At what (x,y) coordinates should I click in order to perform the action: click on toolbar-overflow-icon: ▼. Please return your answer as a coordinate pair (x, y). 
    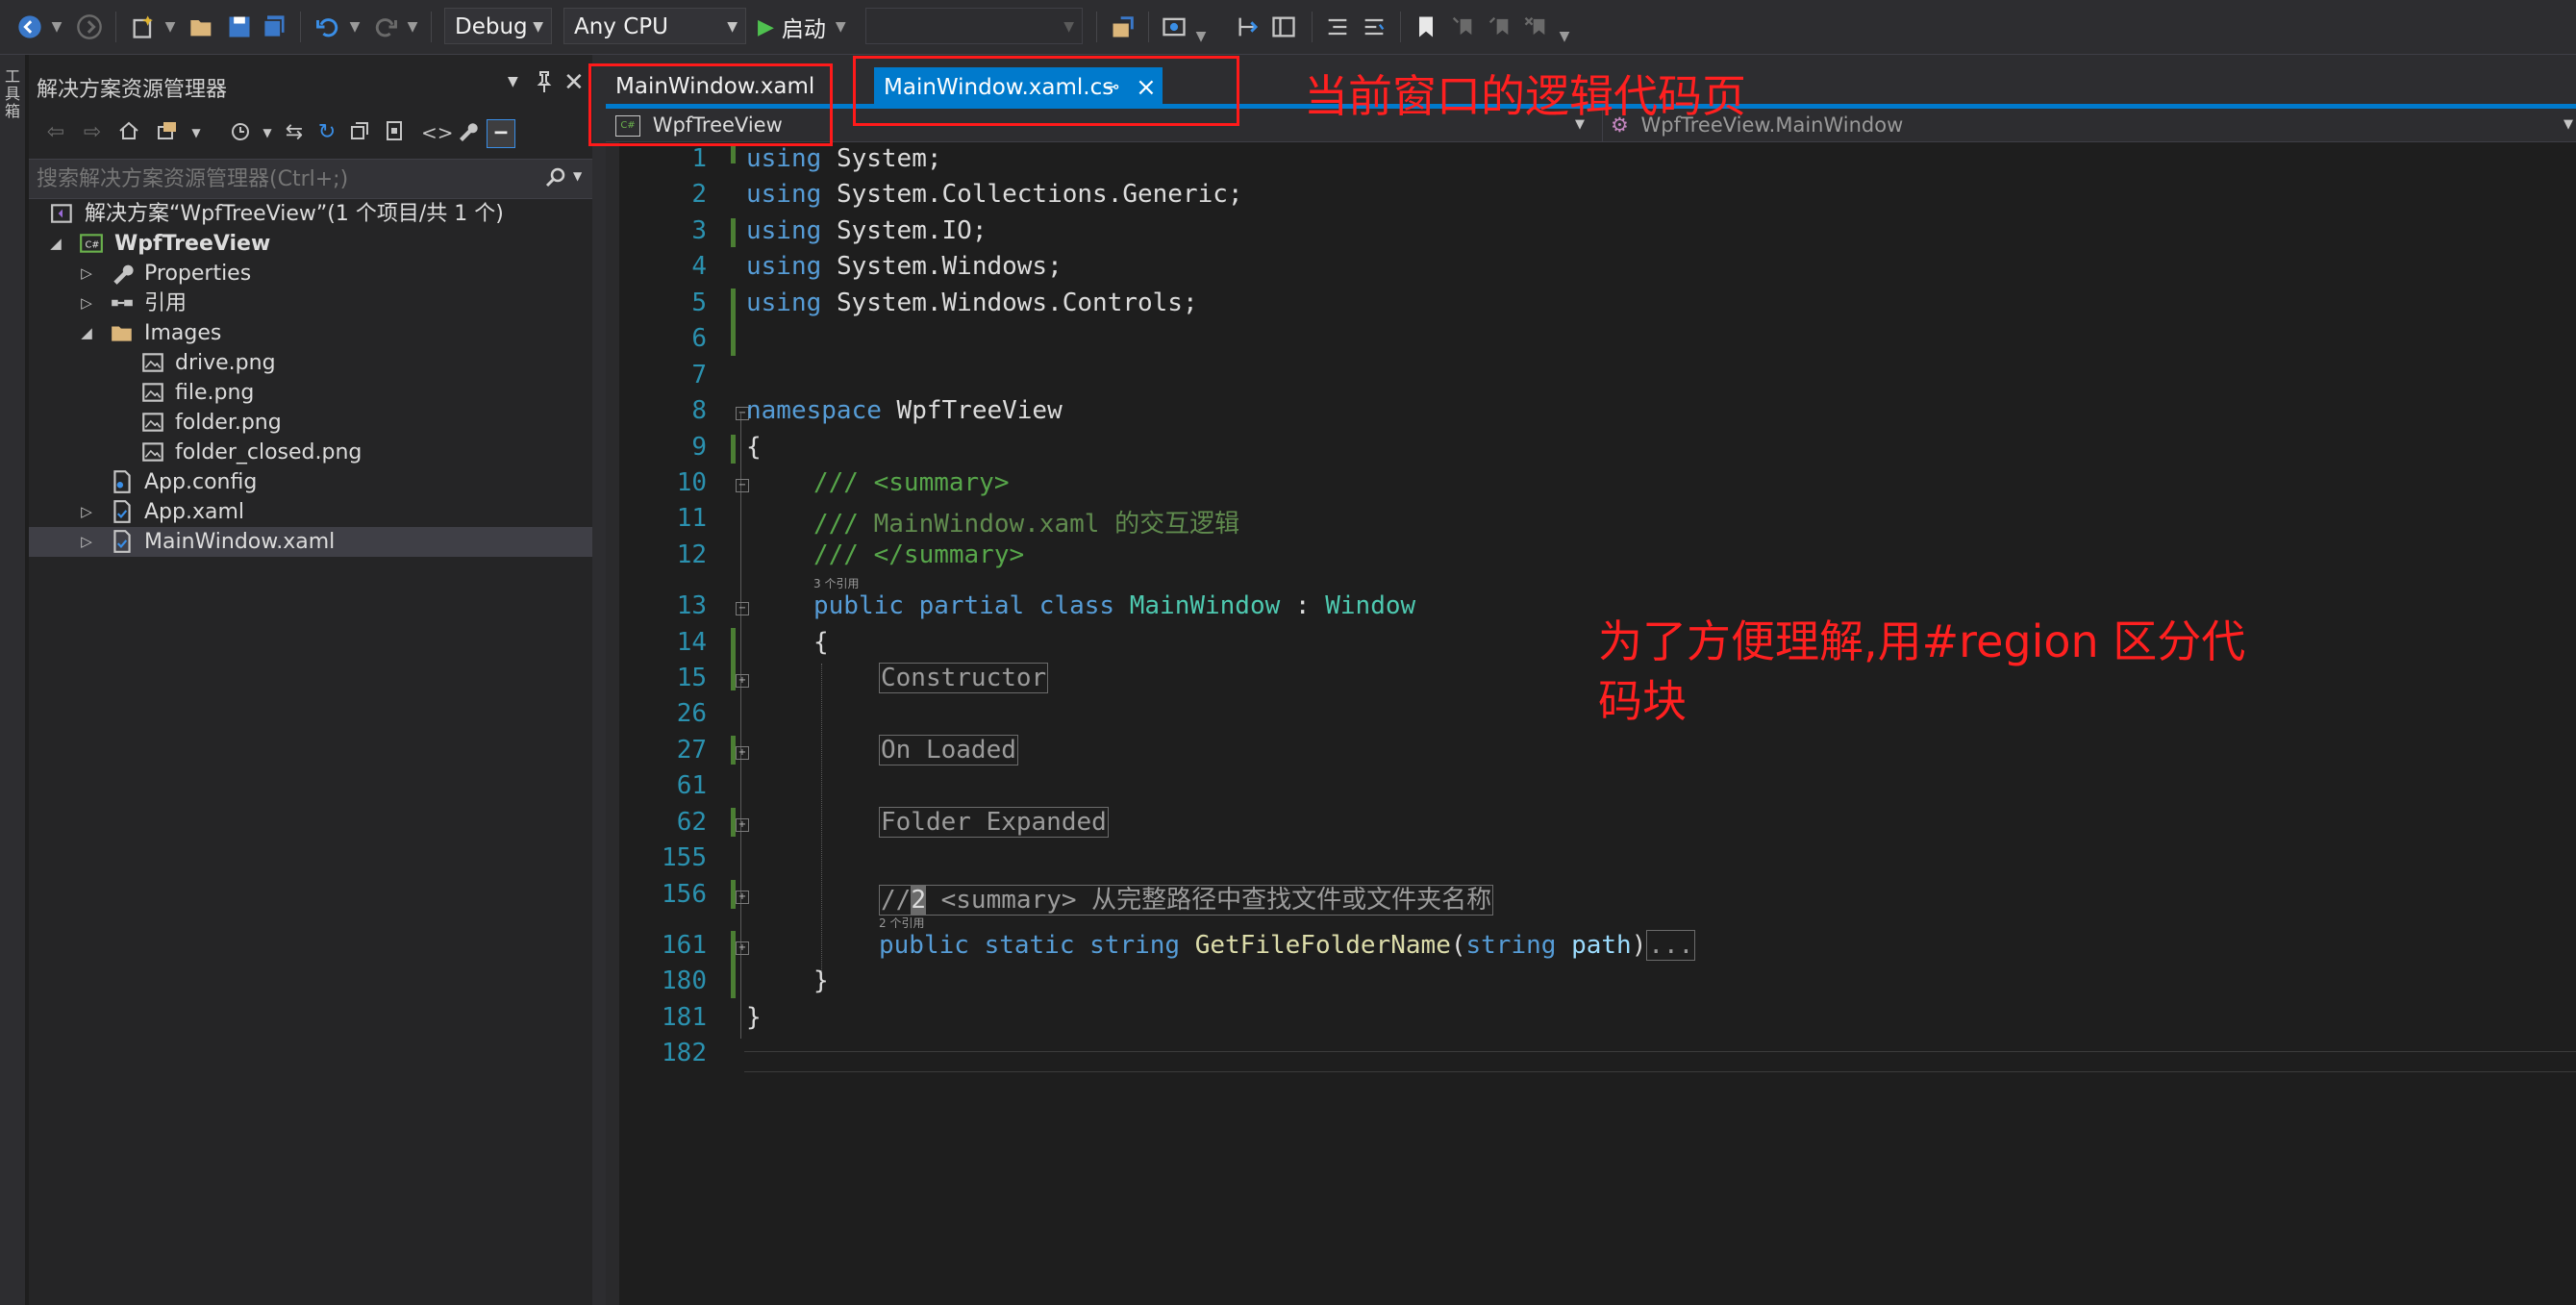
    Looking at the image, I should click on (1564, 36).